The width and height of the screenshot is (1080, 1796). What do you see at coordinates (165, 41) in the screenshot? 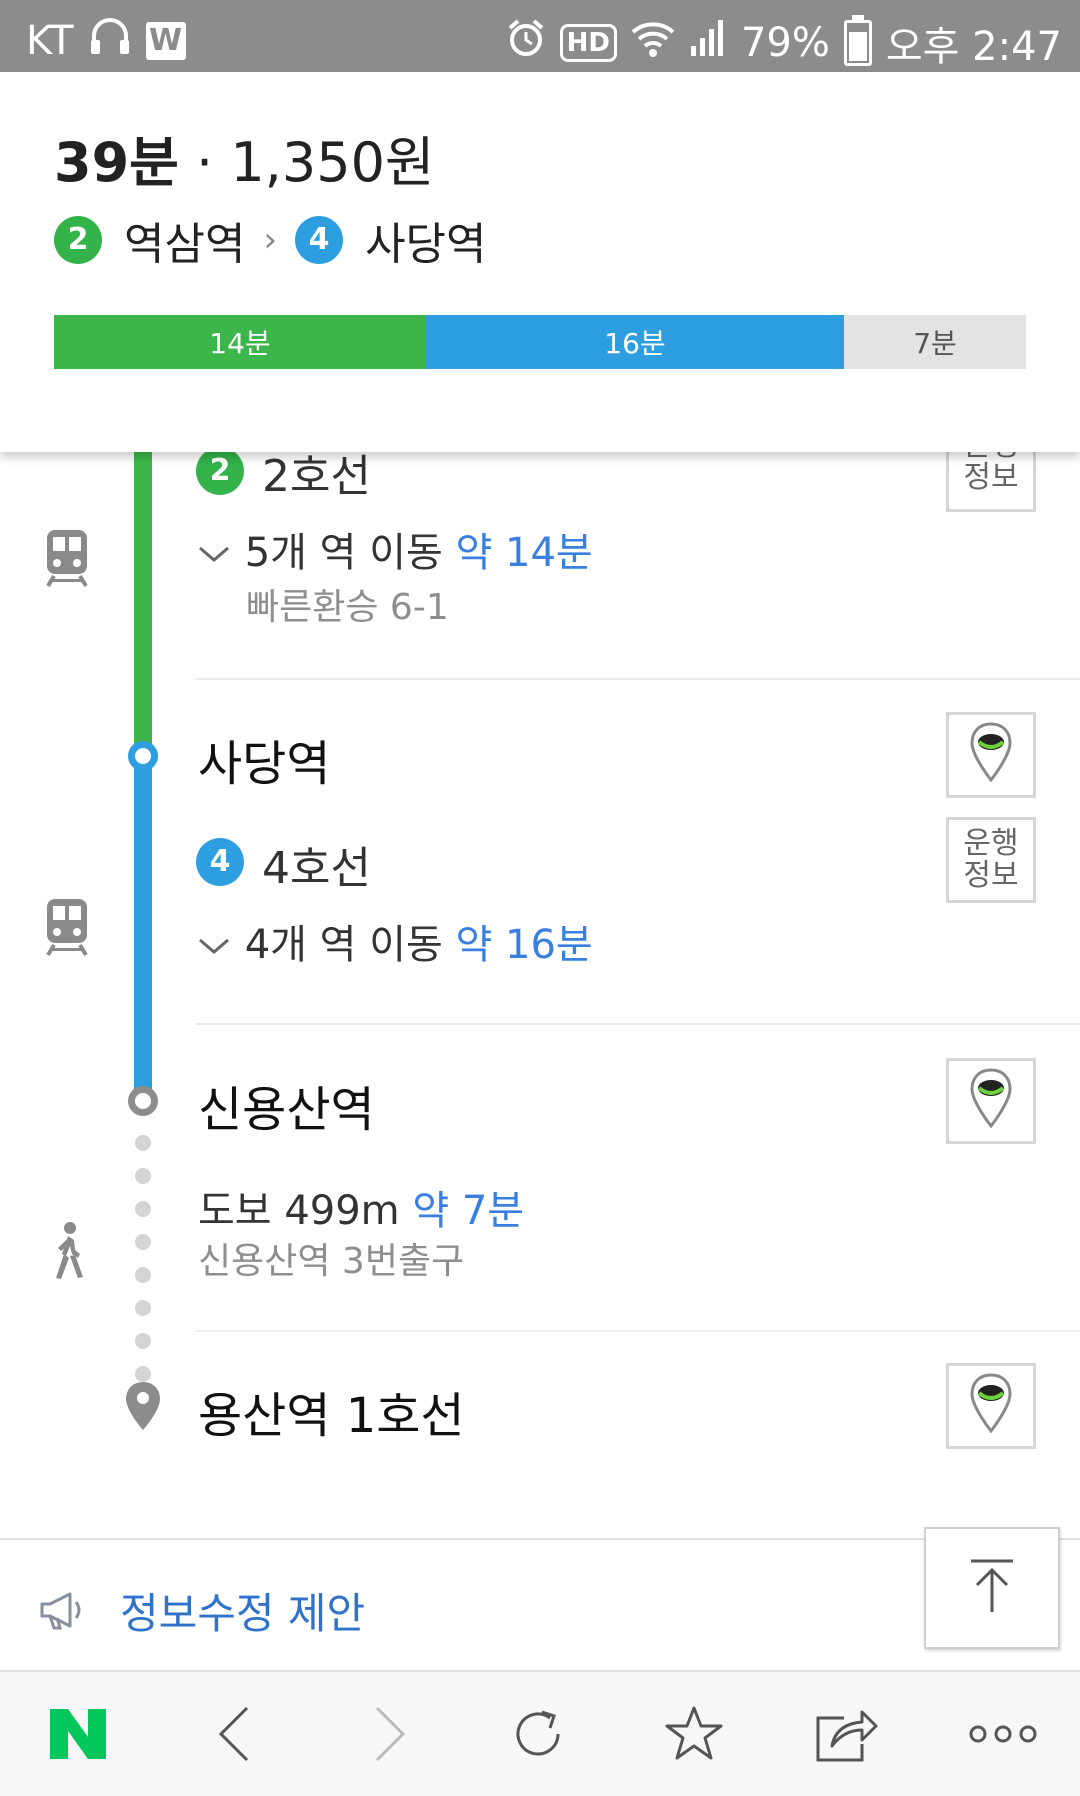
I see `app-w-icon: W` at bounding box center [165, 41].